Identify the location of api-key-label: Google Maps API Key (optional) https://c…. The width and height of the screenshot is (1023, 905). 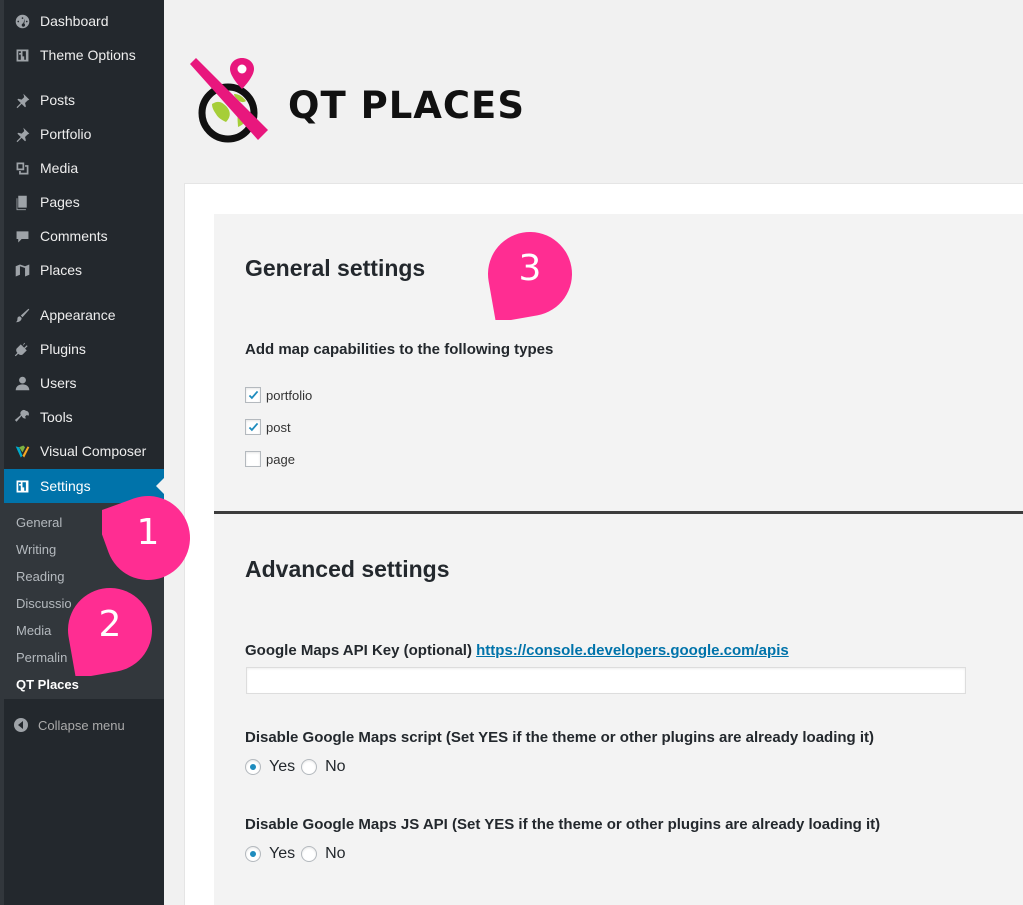
(517, 650).